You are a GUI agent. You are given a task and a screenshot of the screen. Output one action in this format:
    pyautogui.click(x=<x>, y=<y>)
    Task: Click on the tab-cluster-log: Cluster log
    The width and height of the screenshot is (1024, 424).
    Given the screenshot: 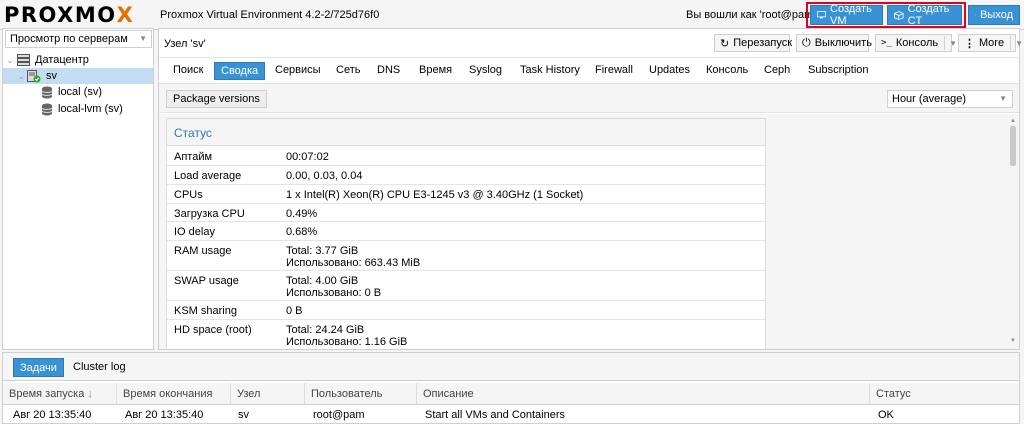 What is the action you would take?
    pyautogui.click(x=99, y=367)
    